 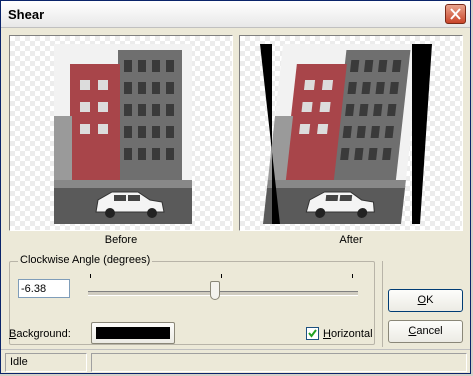 I want to click on horizontal-label: Horizontal, so click(x=348, y=334).